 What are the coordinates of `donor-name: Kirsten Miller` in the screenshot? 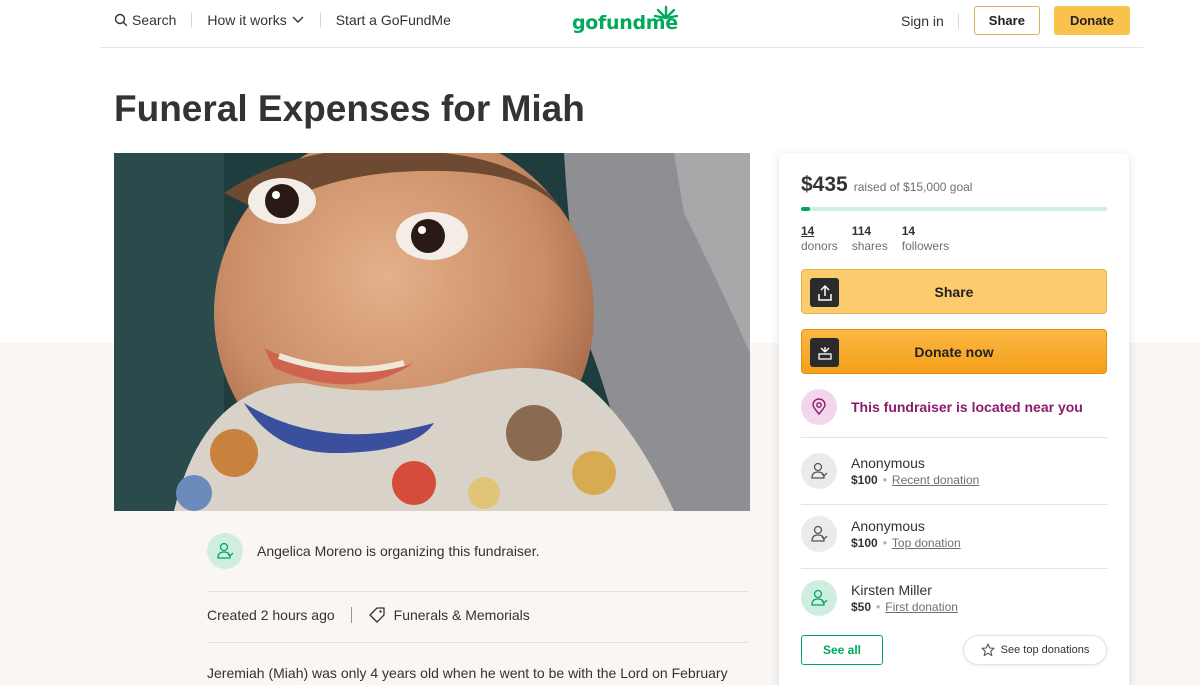 It's located at (891, 590).